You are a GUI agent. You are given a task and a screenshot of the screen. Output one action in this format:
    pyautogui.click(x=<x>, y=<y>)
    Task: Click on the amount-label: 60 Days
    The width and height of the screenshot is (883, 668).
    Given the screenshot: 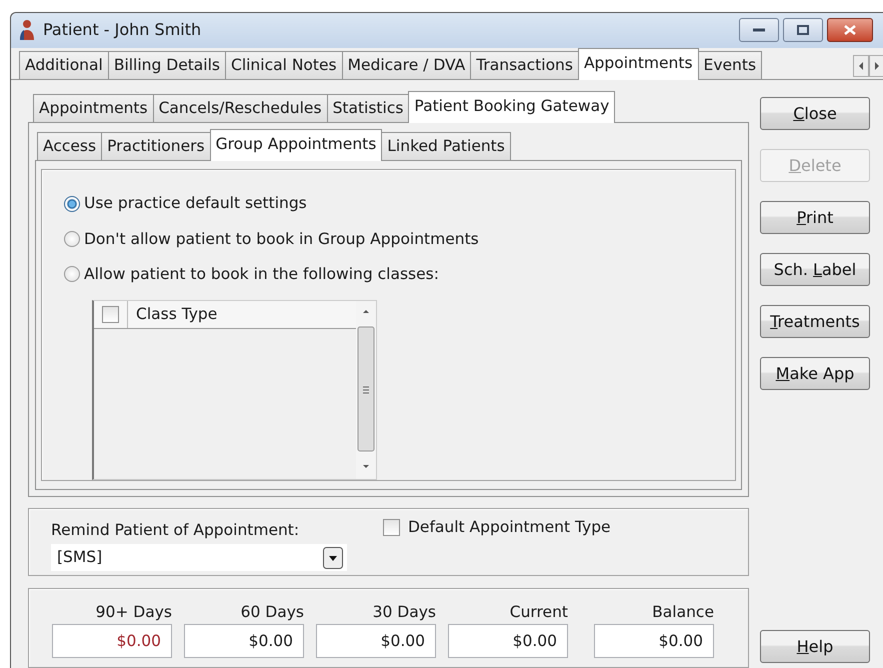 What is the action you would take?
    pyautogui.click(x=272, y=612)
    